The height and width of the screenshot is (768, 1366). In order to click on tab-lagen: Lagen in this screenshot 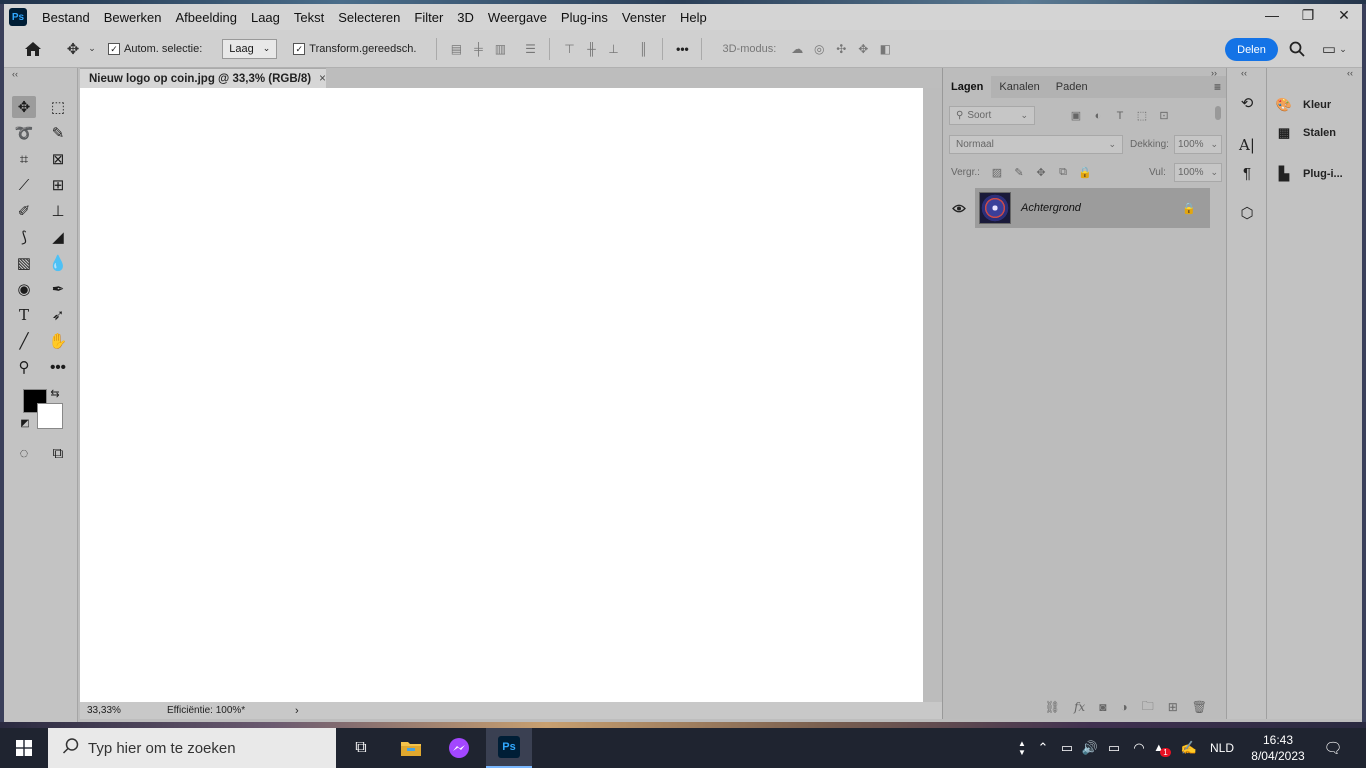, I will do `click(967, 87)`.